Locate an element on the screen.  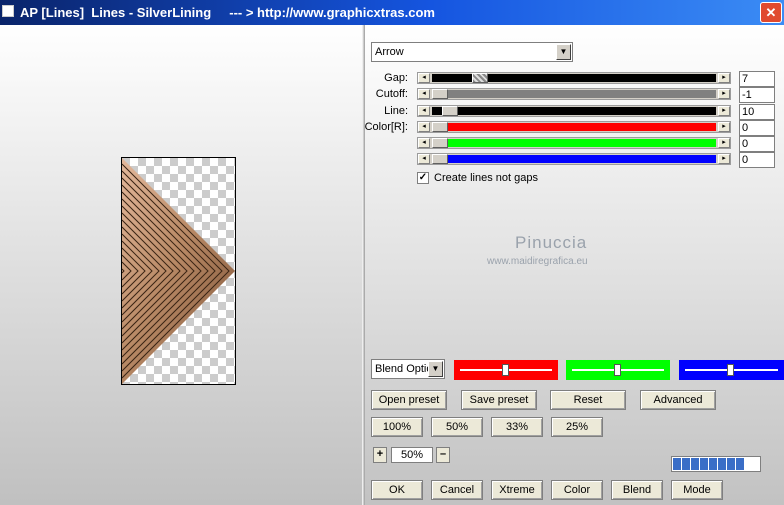
color-r-slider-left-arrow: ◂ is located at coordinates (424, 127).